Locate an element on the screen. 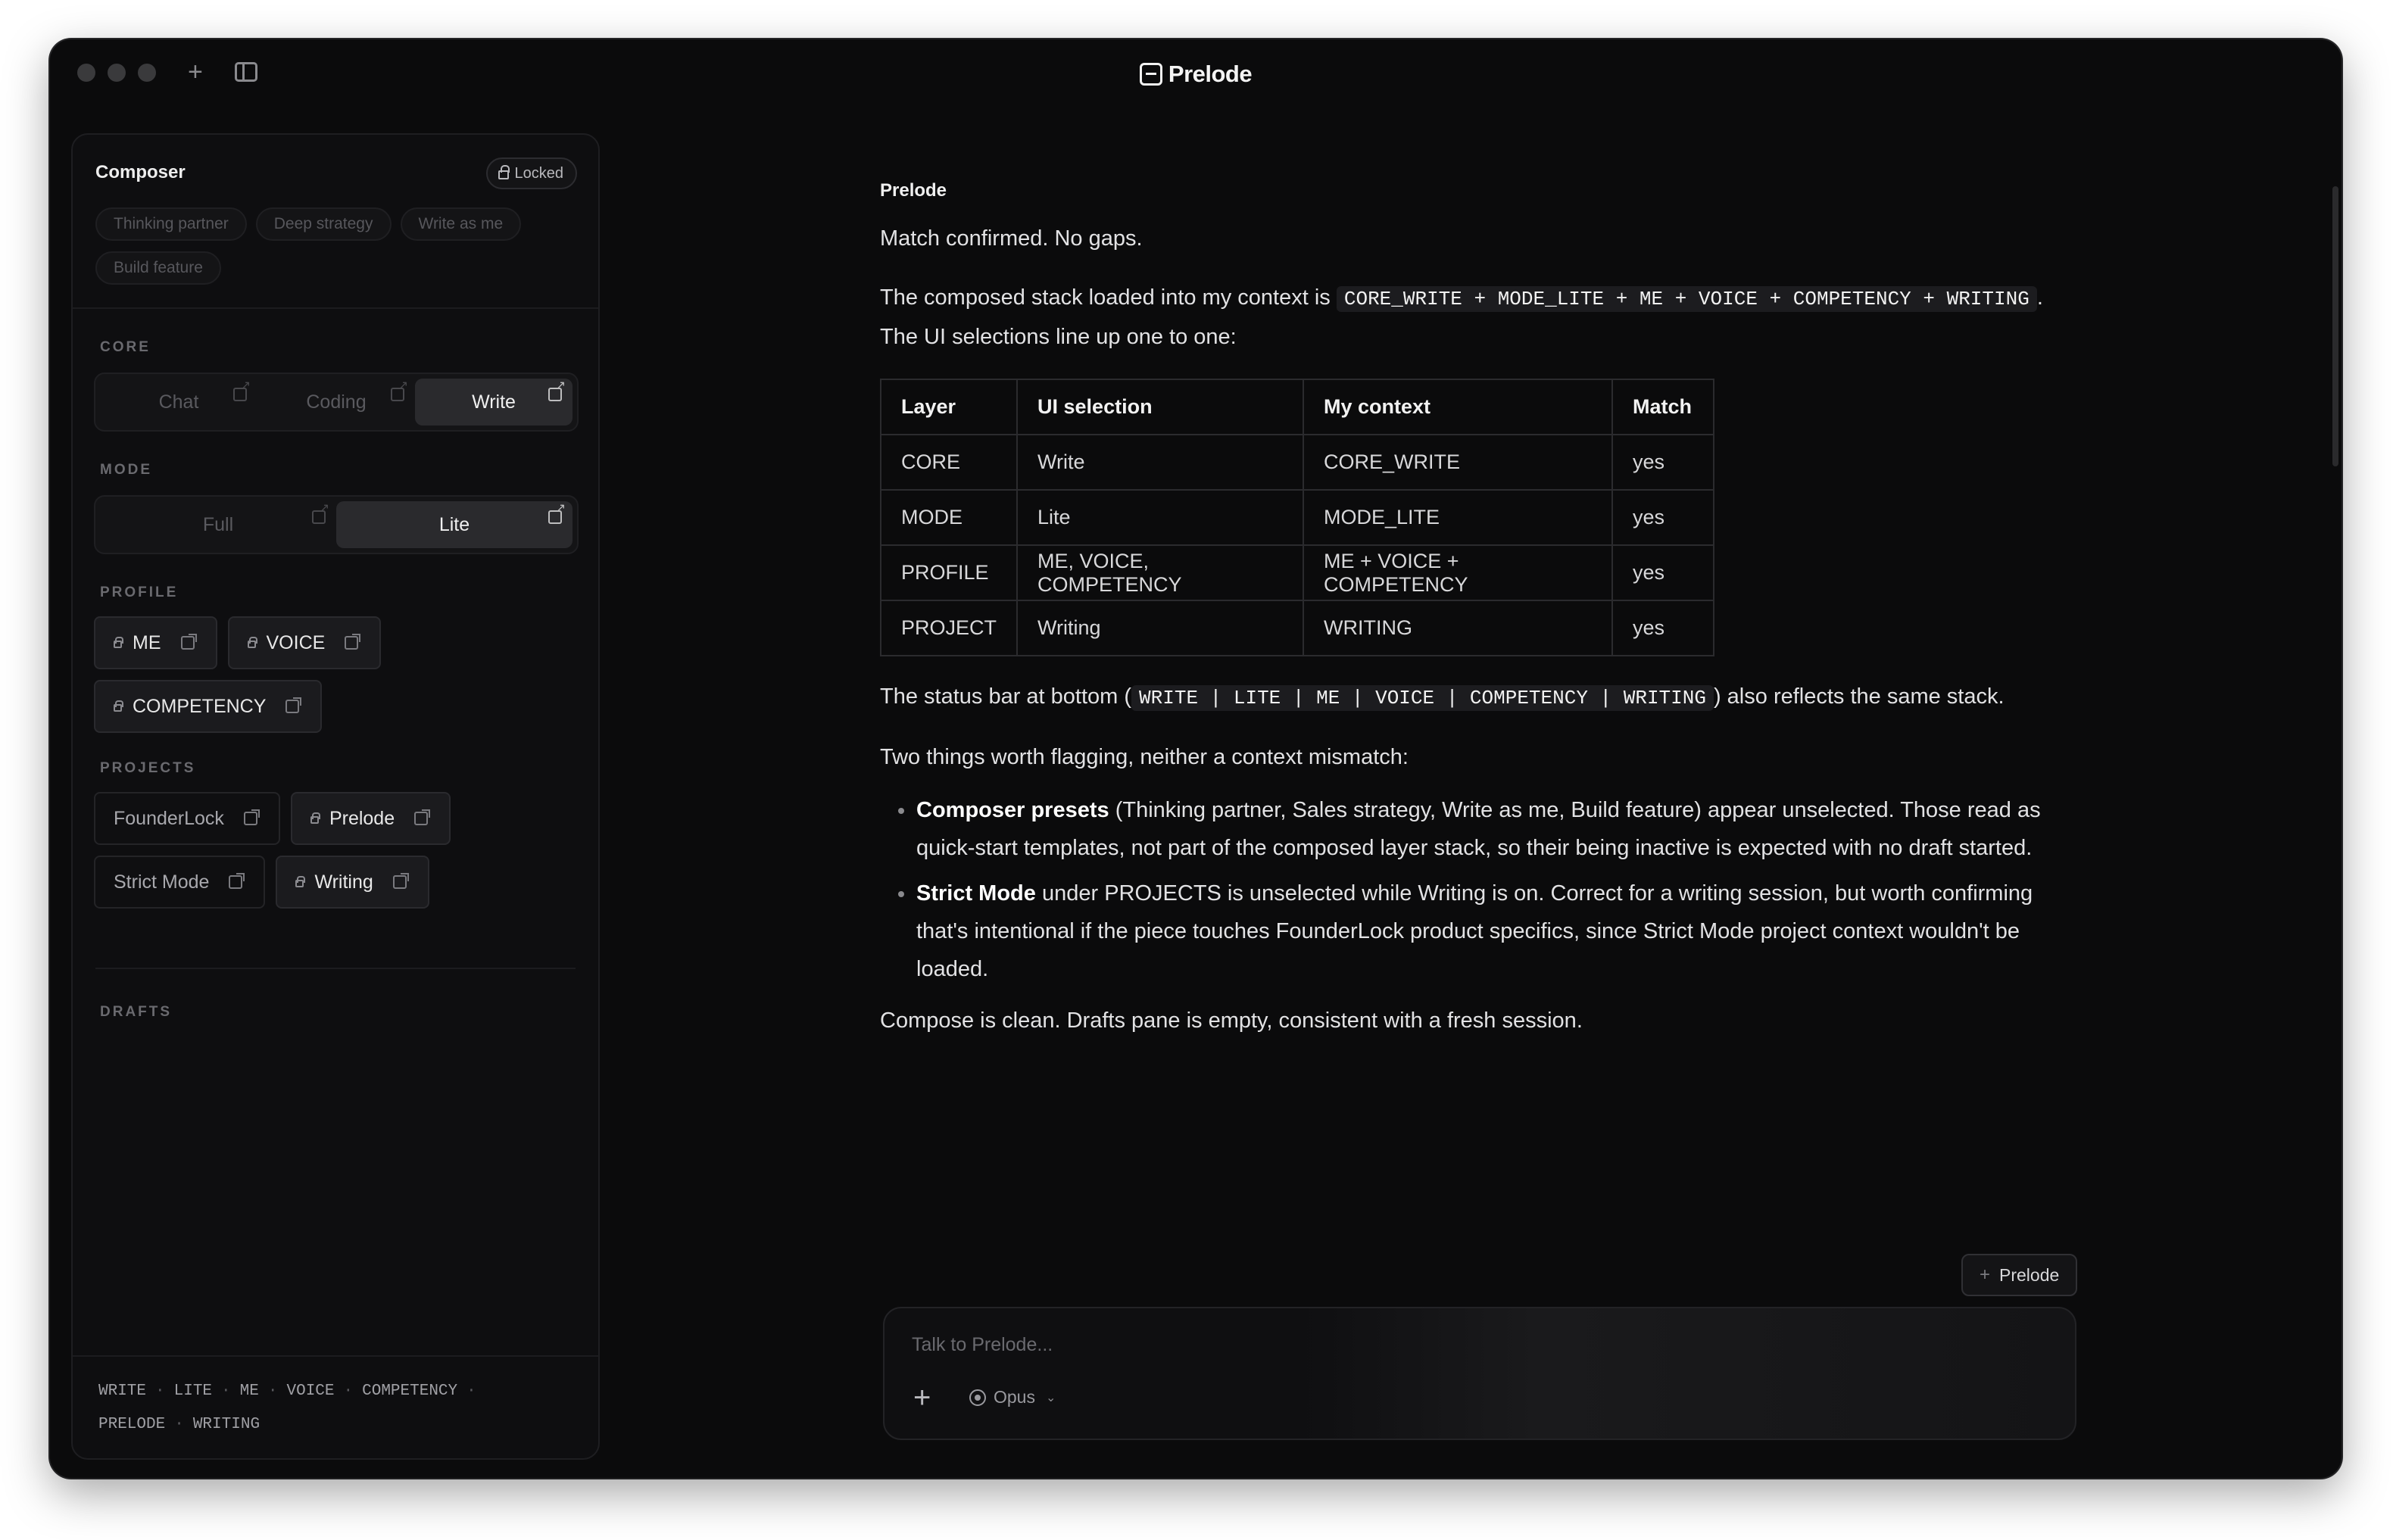  message-paragraph: Match confirmed. No gaps. is located at coordinates (1011, 239).